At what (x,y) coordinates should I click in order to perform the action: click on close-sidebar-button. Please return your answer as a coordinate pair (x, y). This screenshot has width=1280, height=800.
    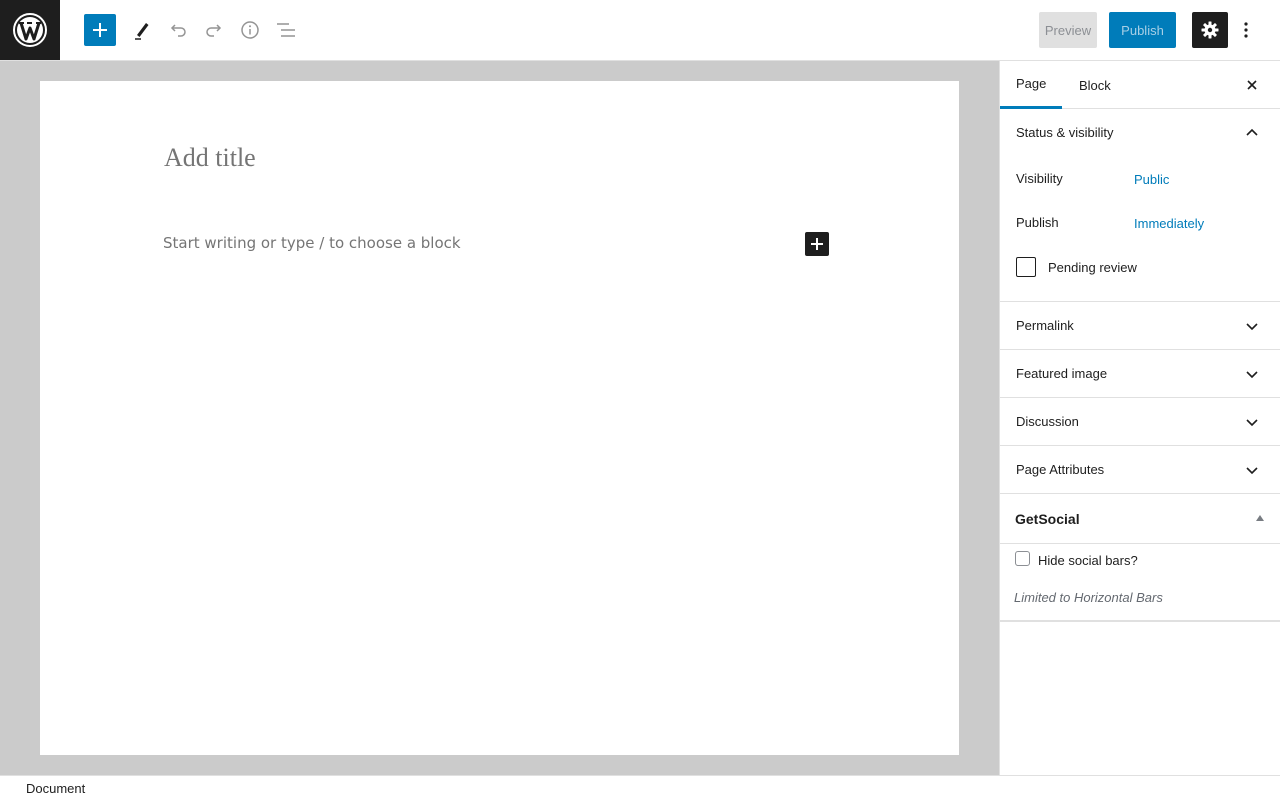
    Looking at the image, I should click on (1252, 85).